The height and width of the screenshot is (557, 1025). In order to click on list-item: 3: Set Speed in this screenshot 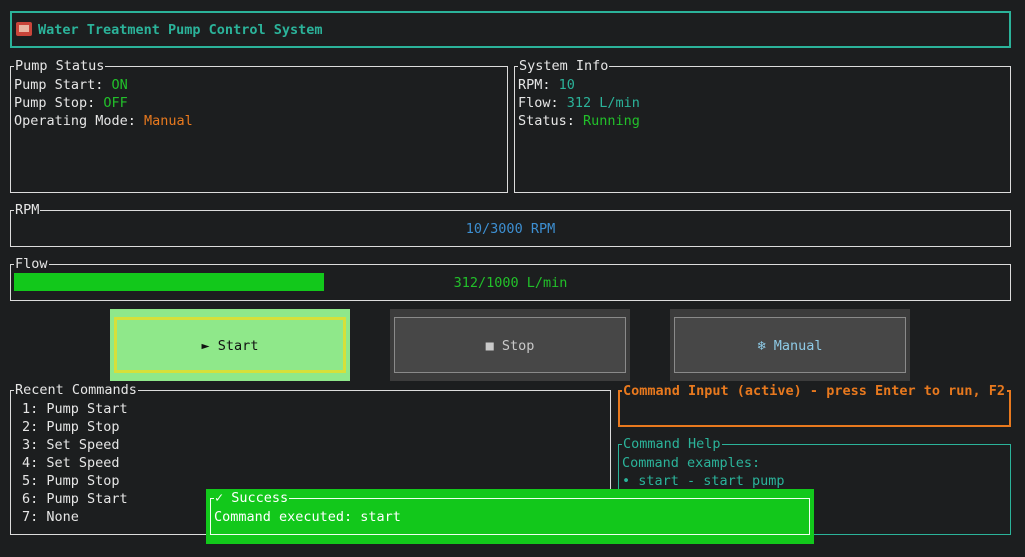, I will do `click(71, 445)`.